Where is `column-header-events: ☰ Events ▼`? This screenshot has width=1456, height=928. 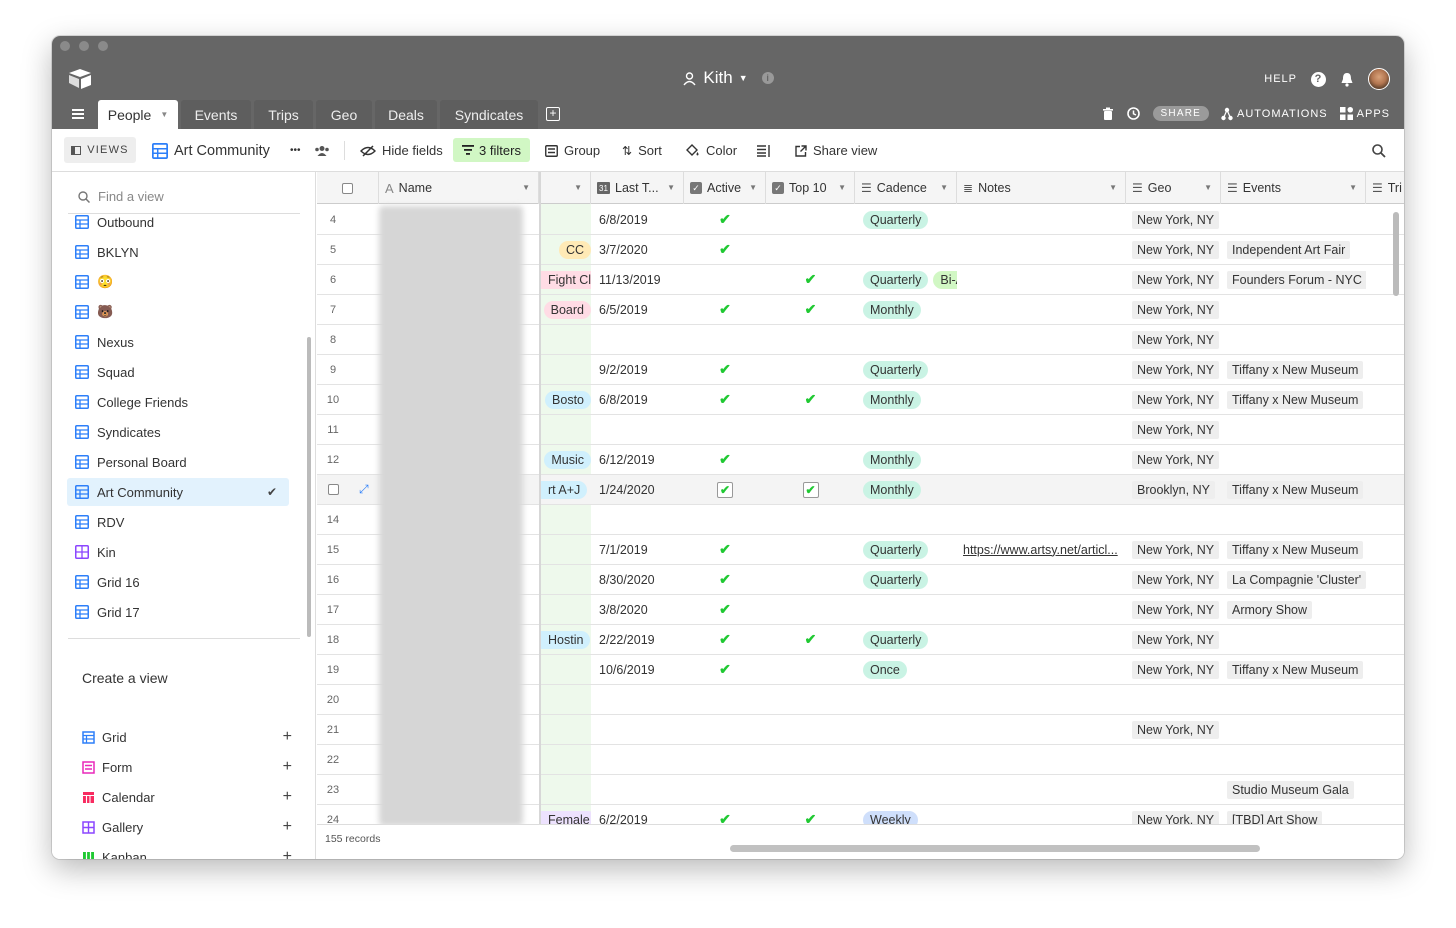
column-header-events: ☰ Events ▼ is located at coordinates (1293, 188).